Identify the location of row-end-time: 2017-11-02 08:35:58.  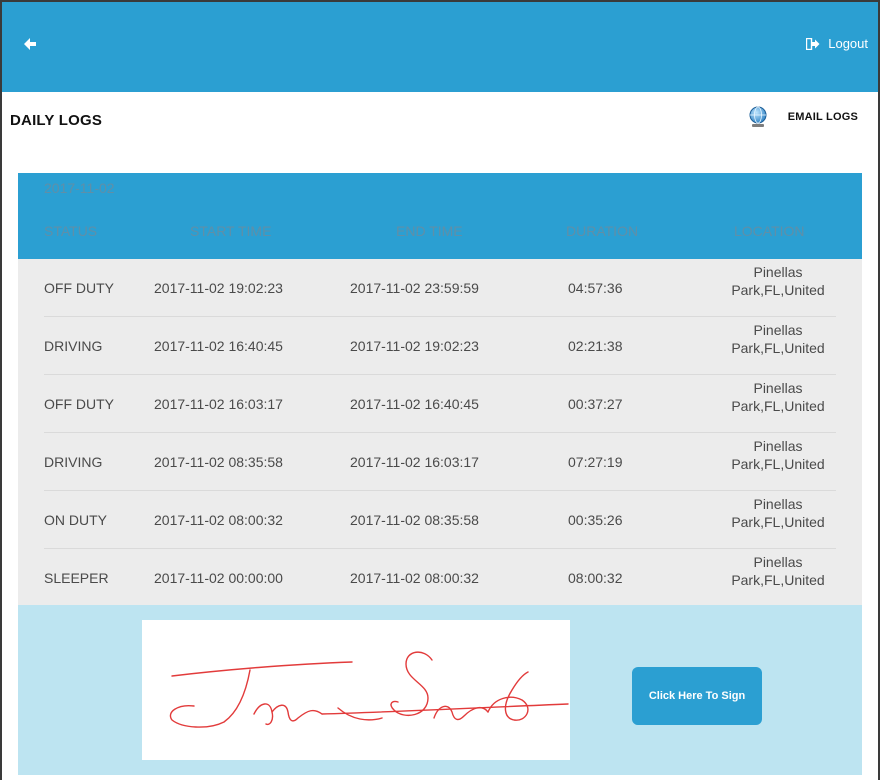
(414, 520).